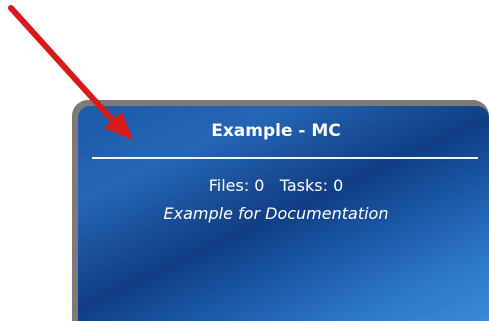  I want to click on card-counts: Files: 0 Tasks: 0, so click(276, 185).